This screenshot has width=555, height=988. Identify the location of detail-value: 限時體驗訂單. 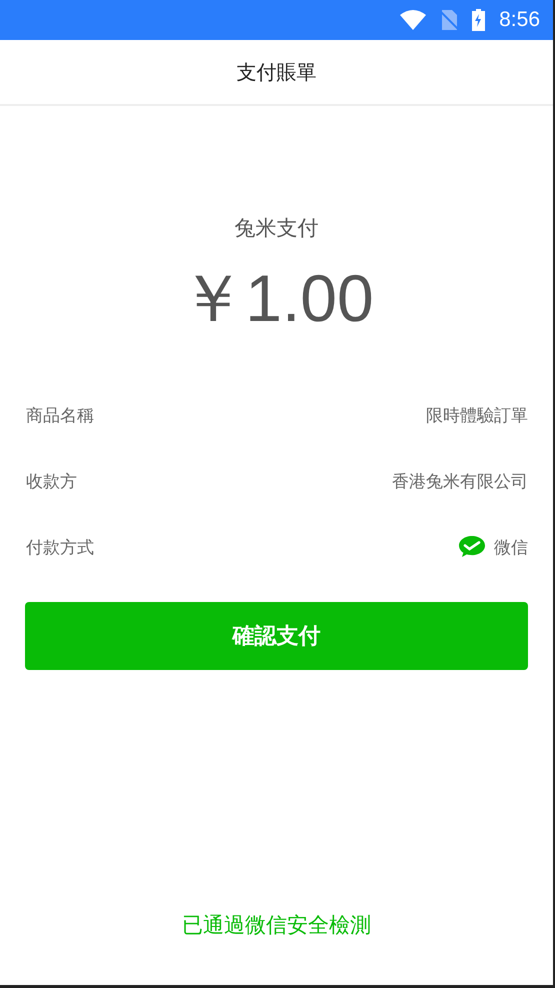
(477, 415).